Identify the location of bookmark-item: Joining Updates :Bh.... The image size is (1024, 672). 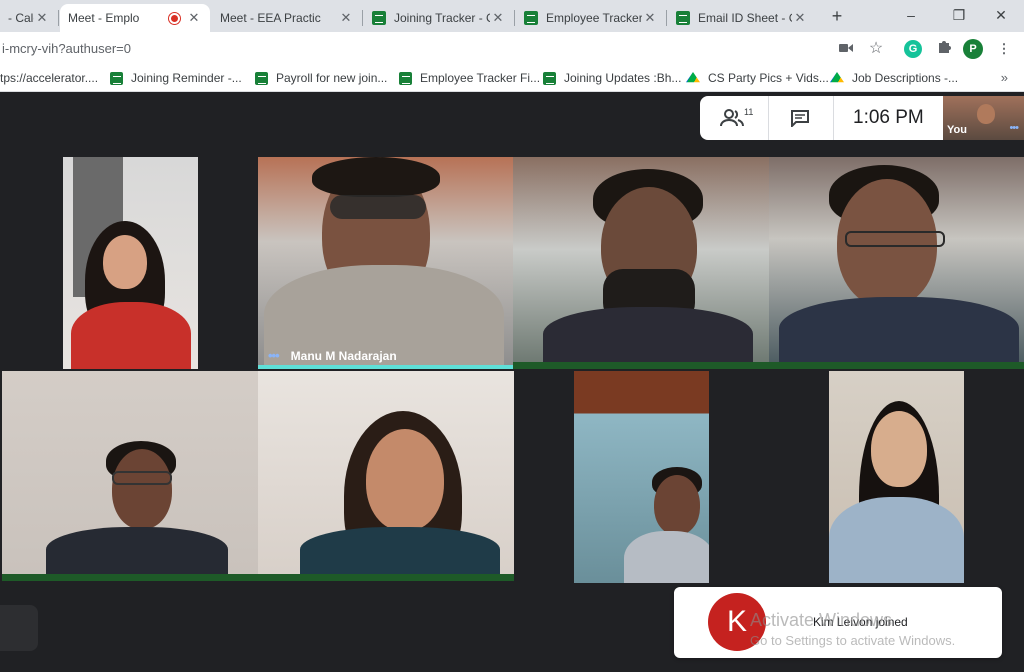
(612, 78).